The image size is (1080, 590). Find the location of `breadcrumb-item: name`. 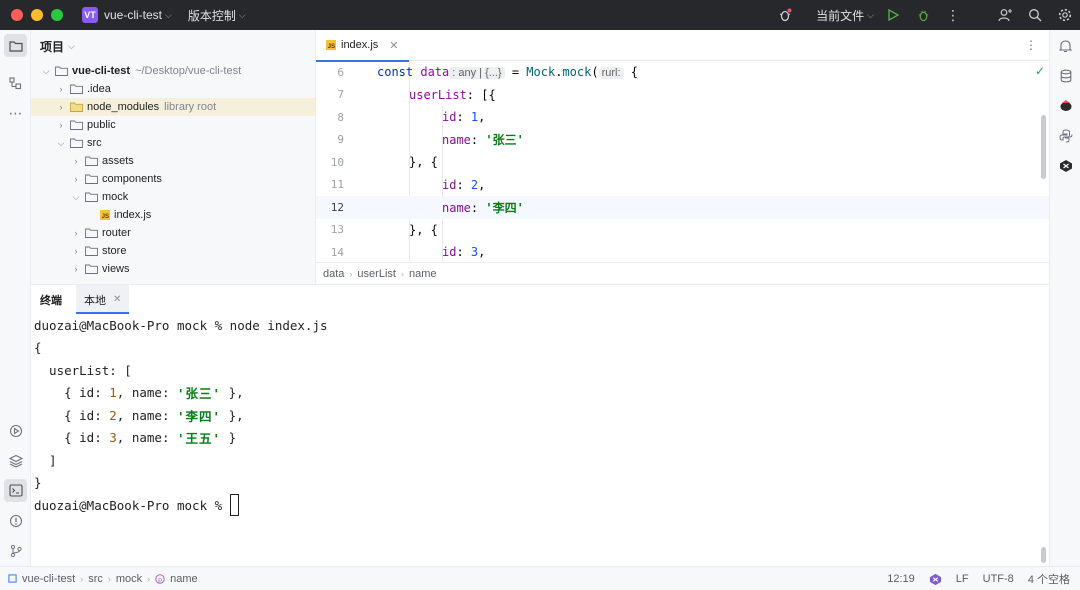

breadcrumb-item: name is located at coordinates (423, 274).